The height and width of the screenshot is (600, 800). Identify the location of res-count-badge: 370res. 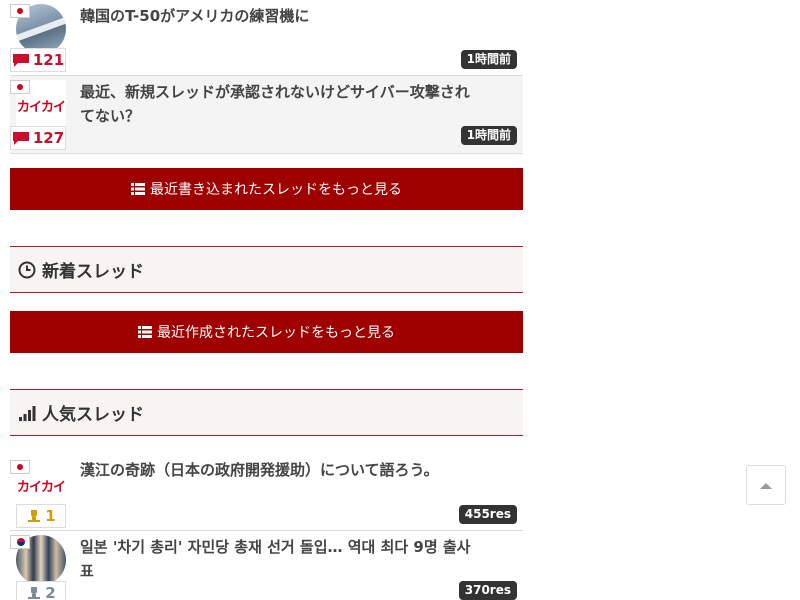
(487, 590).